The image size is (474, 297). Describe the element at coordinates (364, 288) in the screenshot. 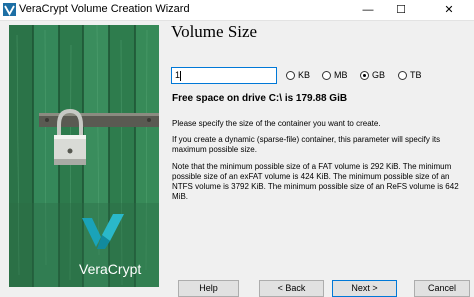

I see `next-button: Next >` at that location.